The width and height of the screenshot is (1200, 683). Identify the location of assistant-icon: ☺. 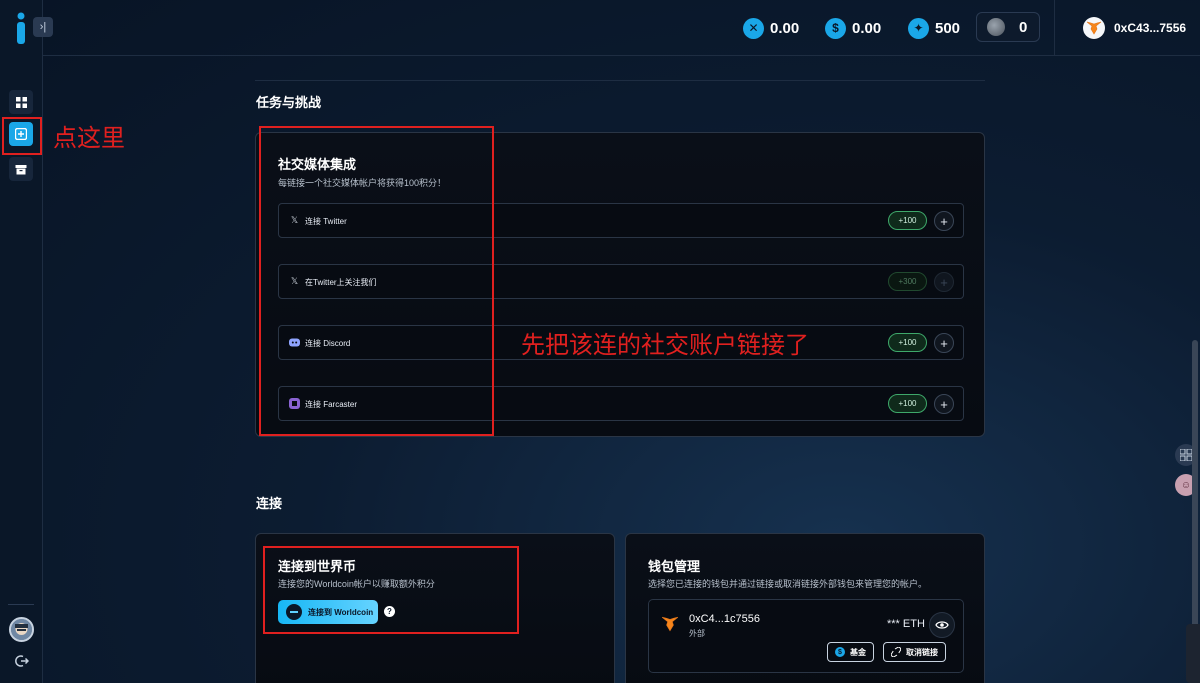
(1186, 485).